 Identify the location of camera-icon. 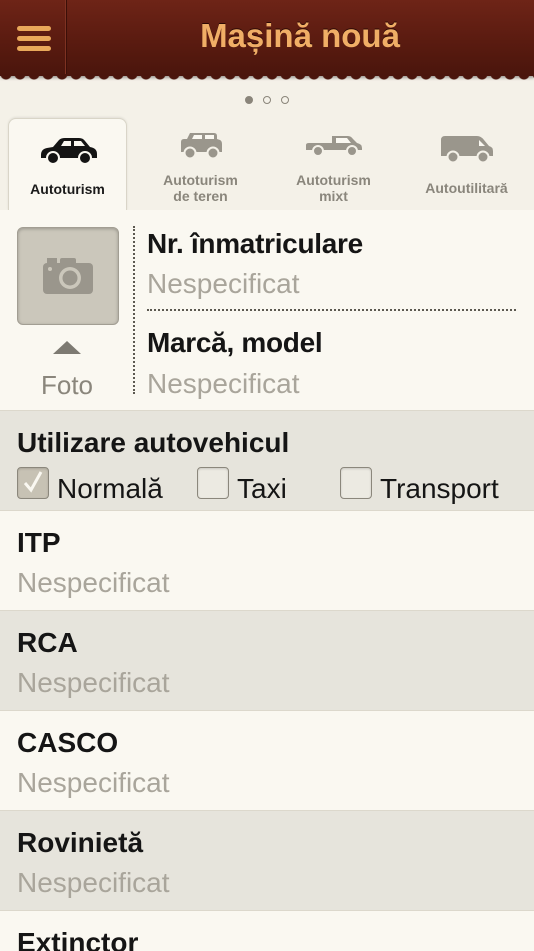
(68, 276).